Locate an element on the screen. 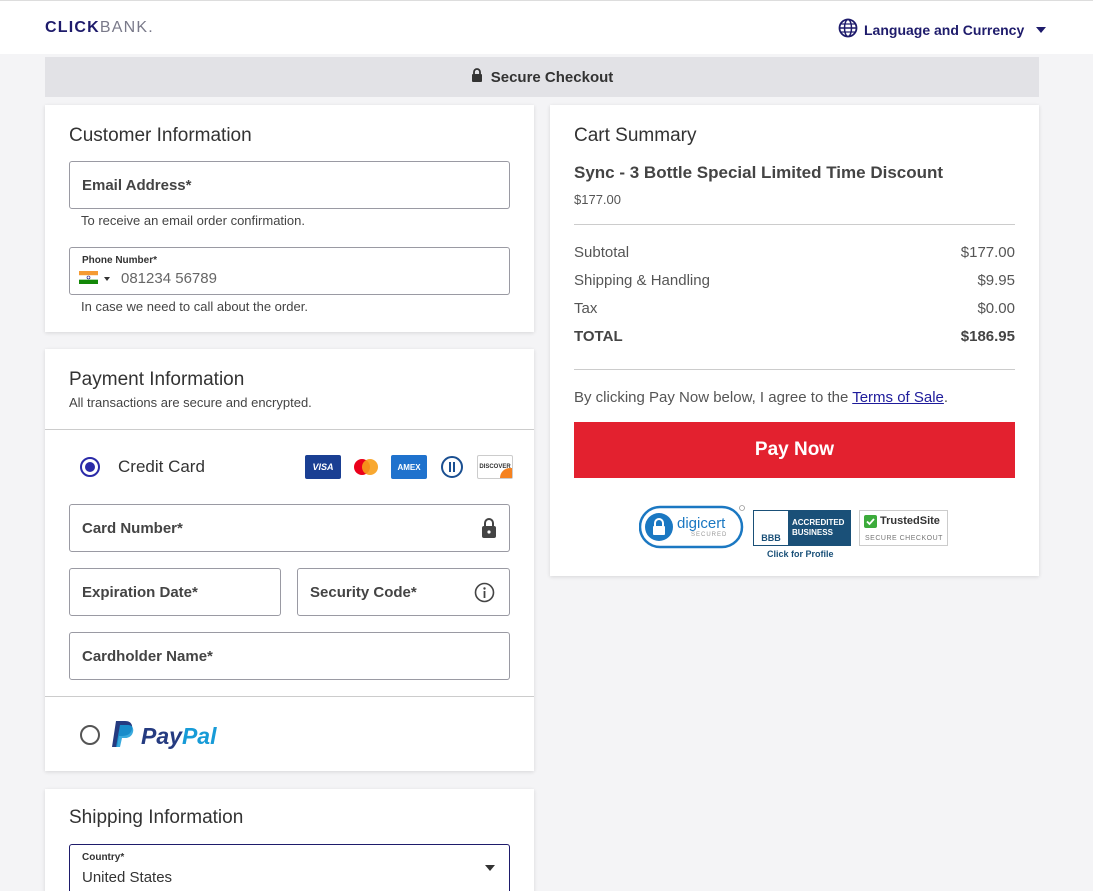  security-code-label: Security Code* is located at coordinates (363, 592).